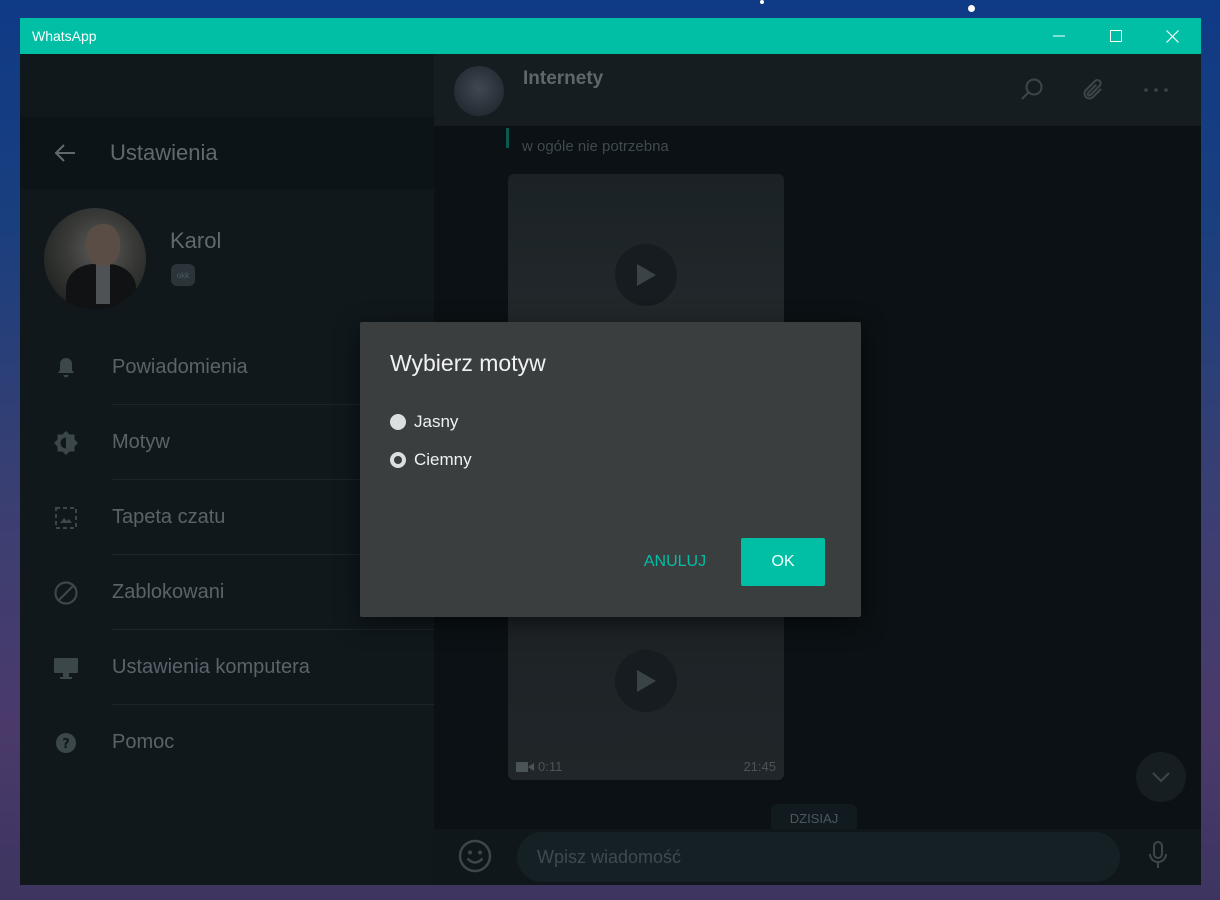  I want to click on profile-name: Karol, so click(196, 240).